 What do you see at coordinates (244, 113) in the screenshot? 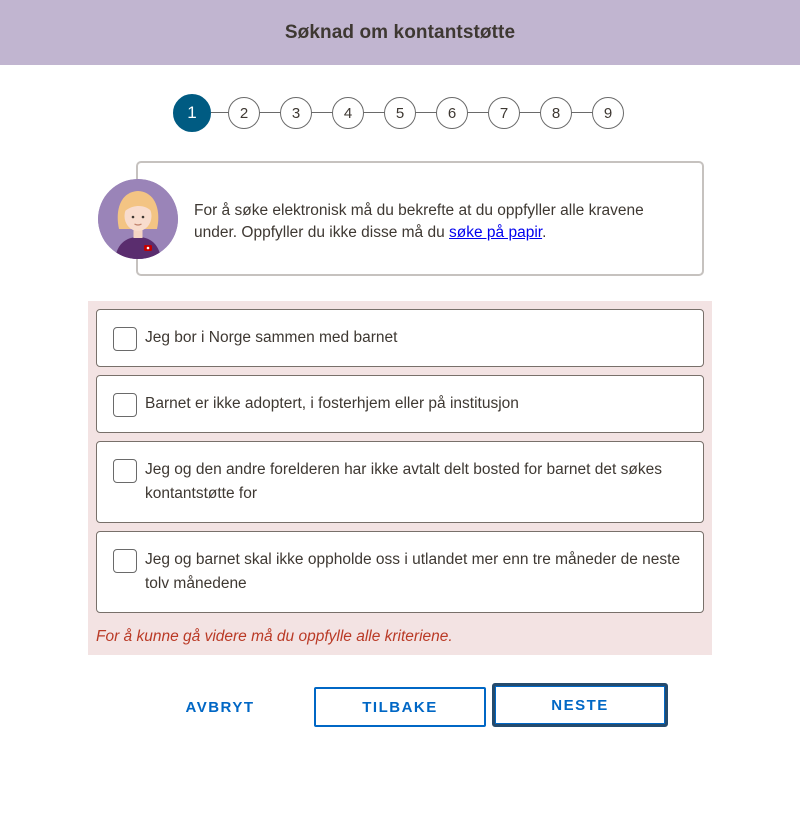
I see `step-2: 2` at bounding box center [244, 113].